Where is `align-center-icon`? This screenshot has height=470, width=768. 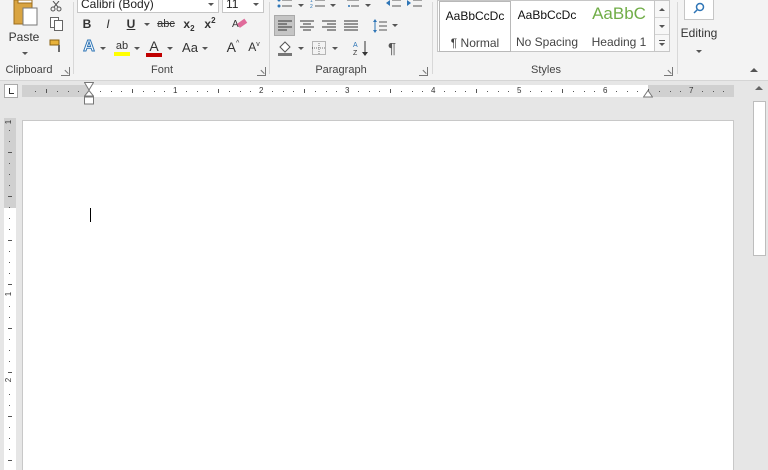
align-center-icon is located at coordinates (306, 25).